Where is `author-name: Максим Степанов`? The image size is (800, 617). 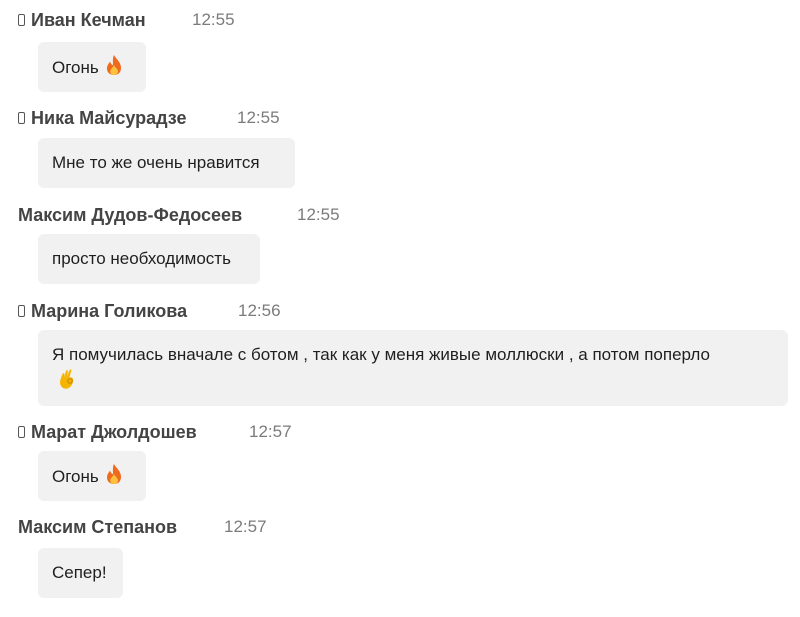
author-name: Максим Степанов is located at coordinates (97, 527).